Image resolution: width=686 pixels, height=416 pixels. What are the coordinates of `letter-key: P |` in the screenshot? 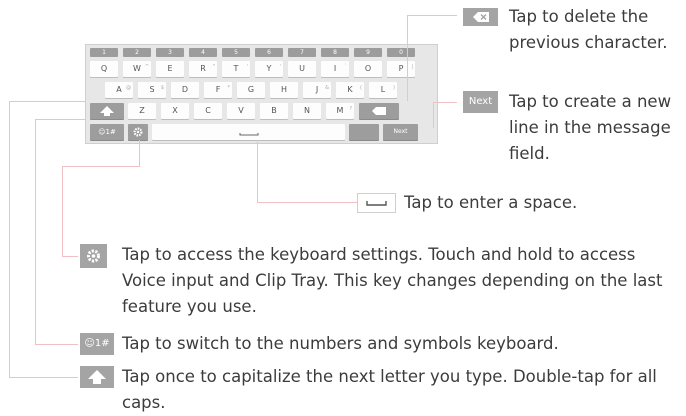 It's located at (401, 69).